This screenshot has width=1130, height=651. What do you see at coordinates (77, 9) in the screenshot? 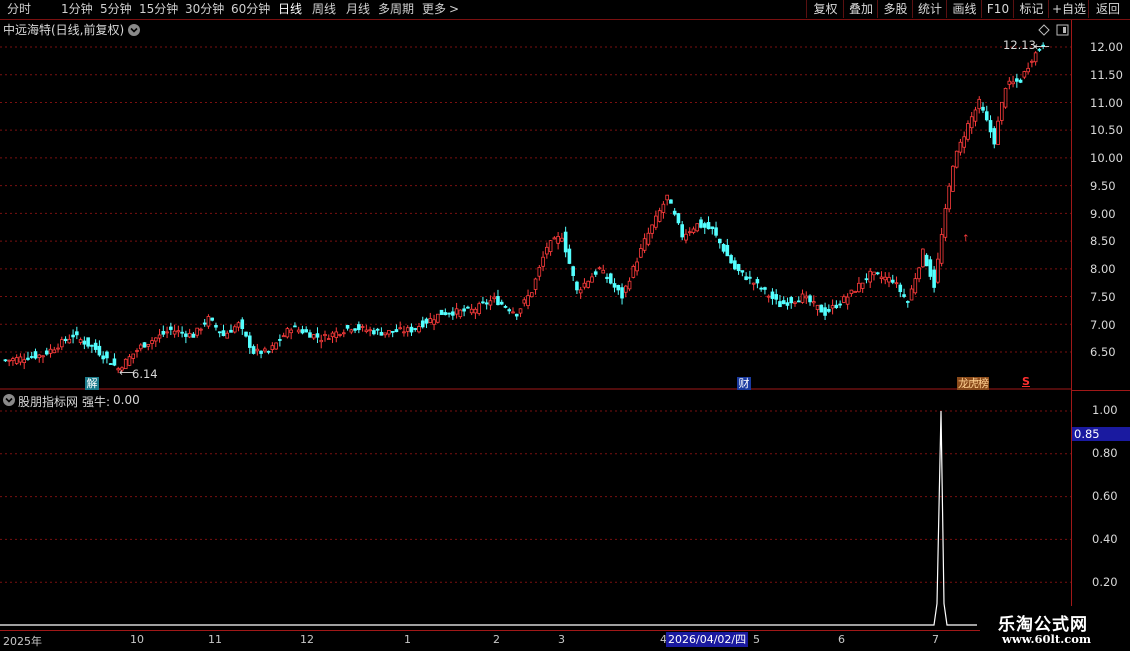
I see `tab-1min: 1分钟` at bounding box center [77, 9].